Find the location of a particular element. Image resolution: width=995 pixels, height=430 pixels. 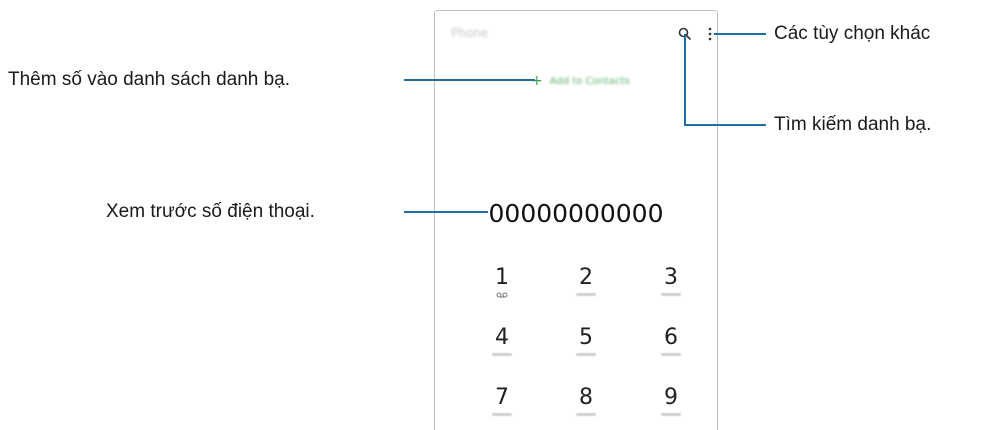

key-5: 5 is located at coordinates (586, 341).